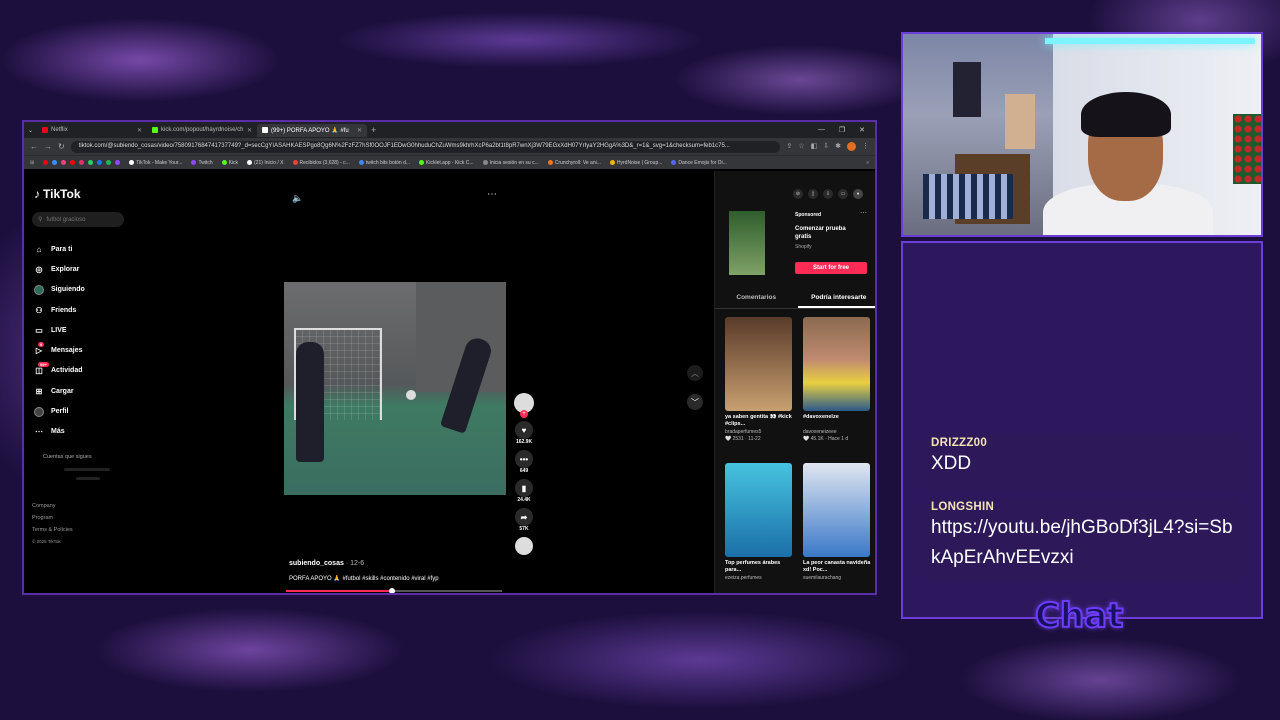 This screenshot has height=720, width=1280. Describe the element at coordinates (967, 89) in the screenshot. I see `webcam-poster` at that location.